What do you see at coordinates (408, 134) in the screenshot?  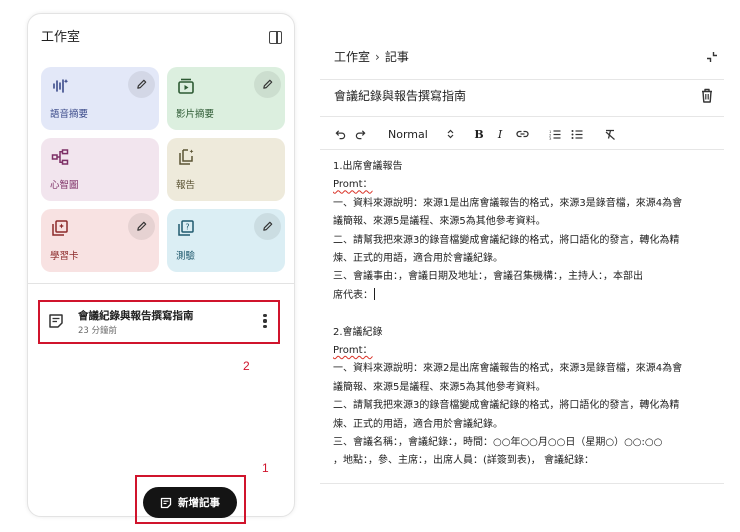 I see `text-format-value: Normal` at bounding box center [408, 134].